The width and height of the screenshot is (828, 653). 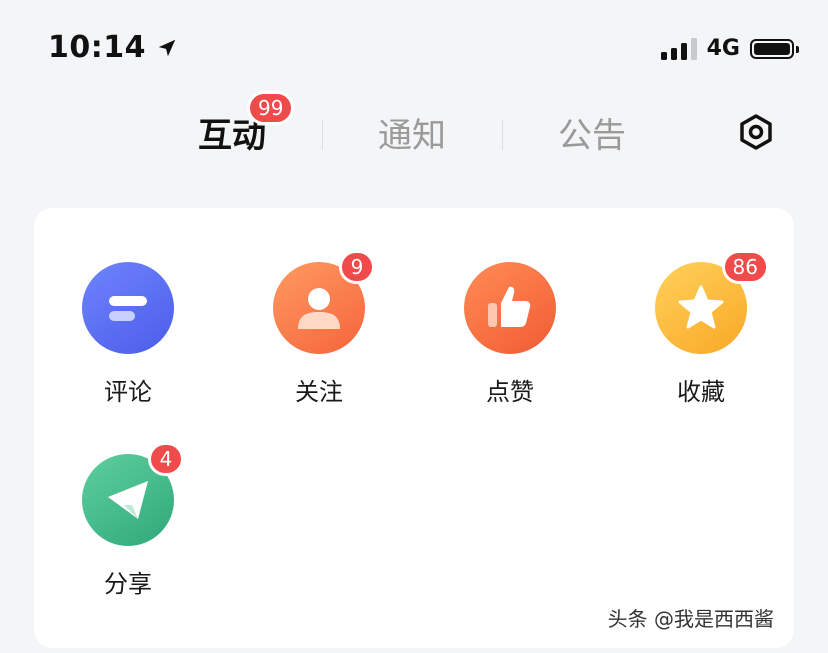 What do you see at coordinates (745, 267) in the screenshot?
I see `favorite-badge: 86` at bounding box center [745, 267].